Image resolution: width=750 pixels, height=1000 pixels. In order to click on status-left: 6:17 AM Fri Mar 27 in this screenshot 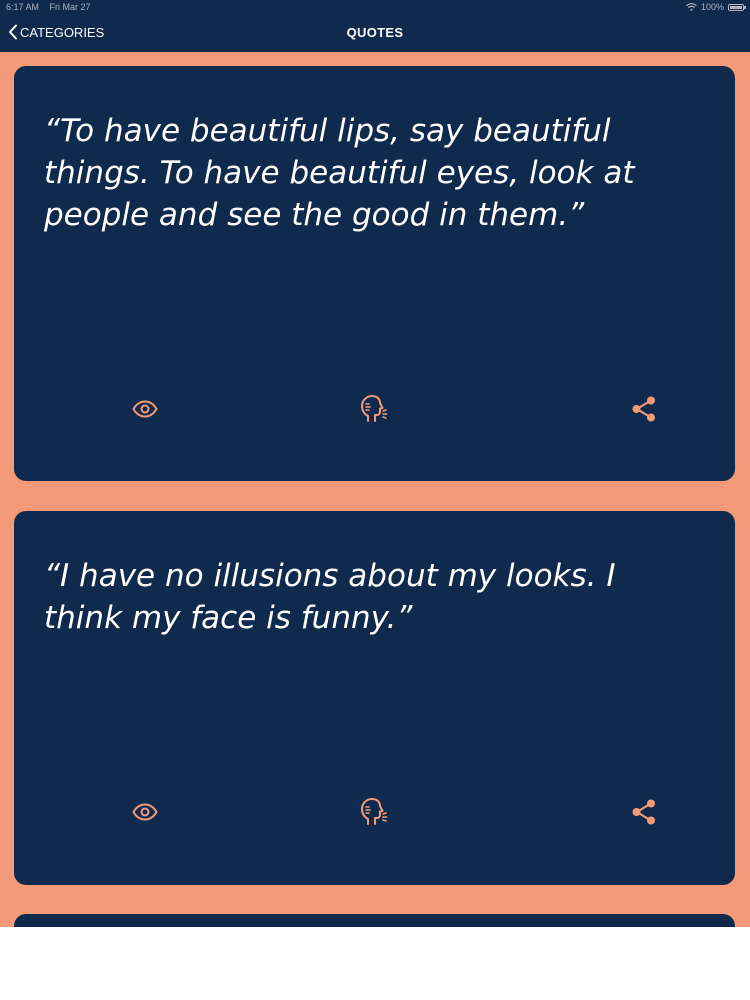, I will do `click(52, 7)`.